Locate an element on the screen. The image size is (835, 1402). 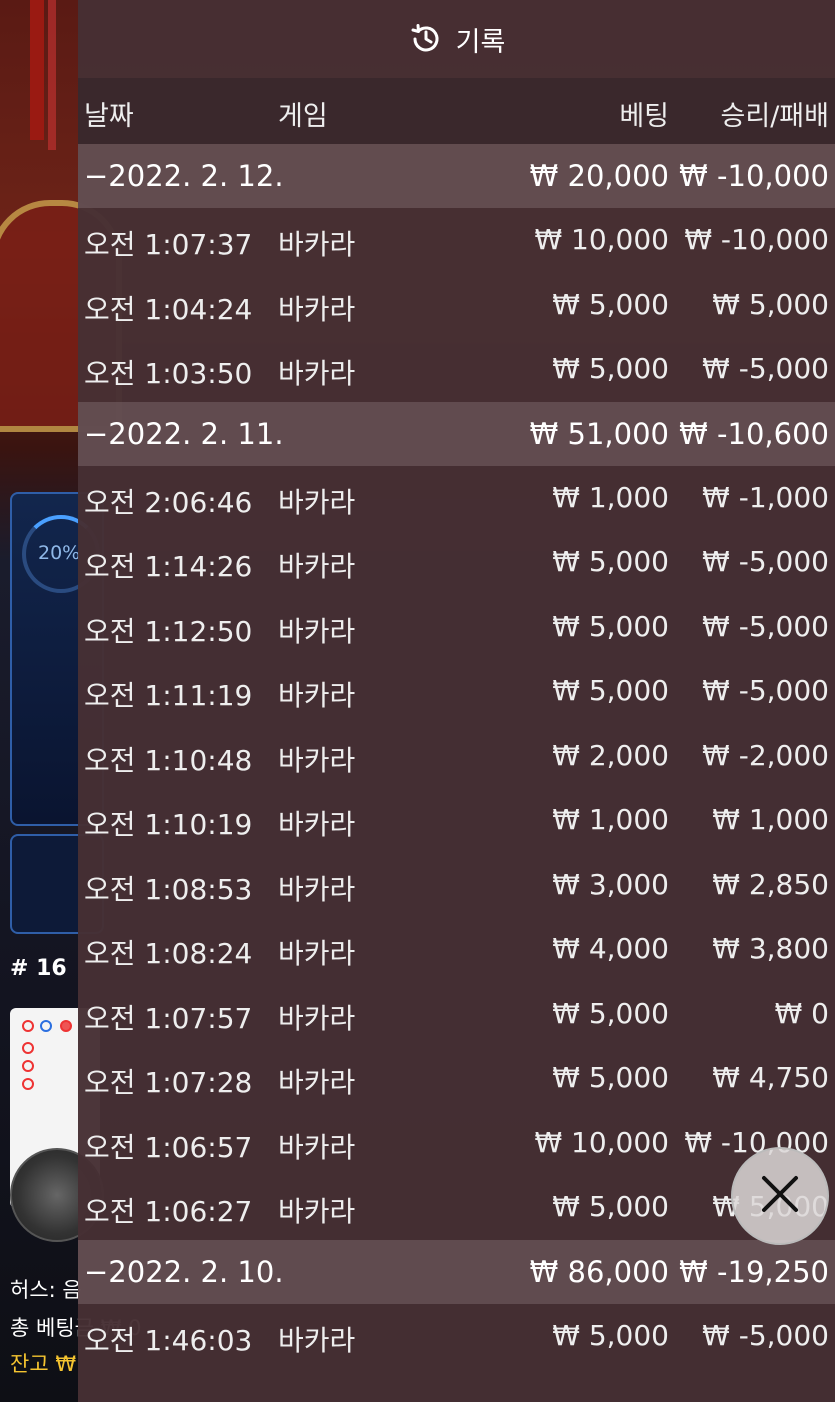
history-row: 오전 1:08:53 바카라 ₩ 3,000 ₩ 2,850 is located at coordinates (456, 885).